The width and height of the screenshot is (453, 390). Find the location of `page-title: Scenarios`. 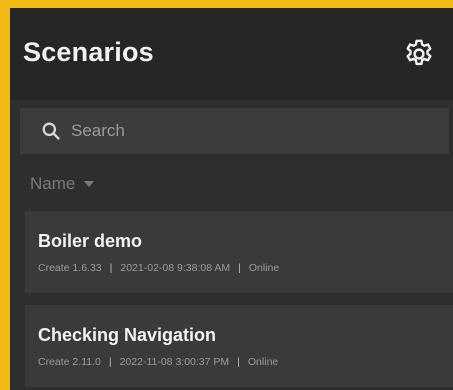

page-title: Scenarios is located at coordinates (88, 52).